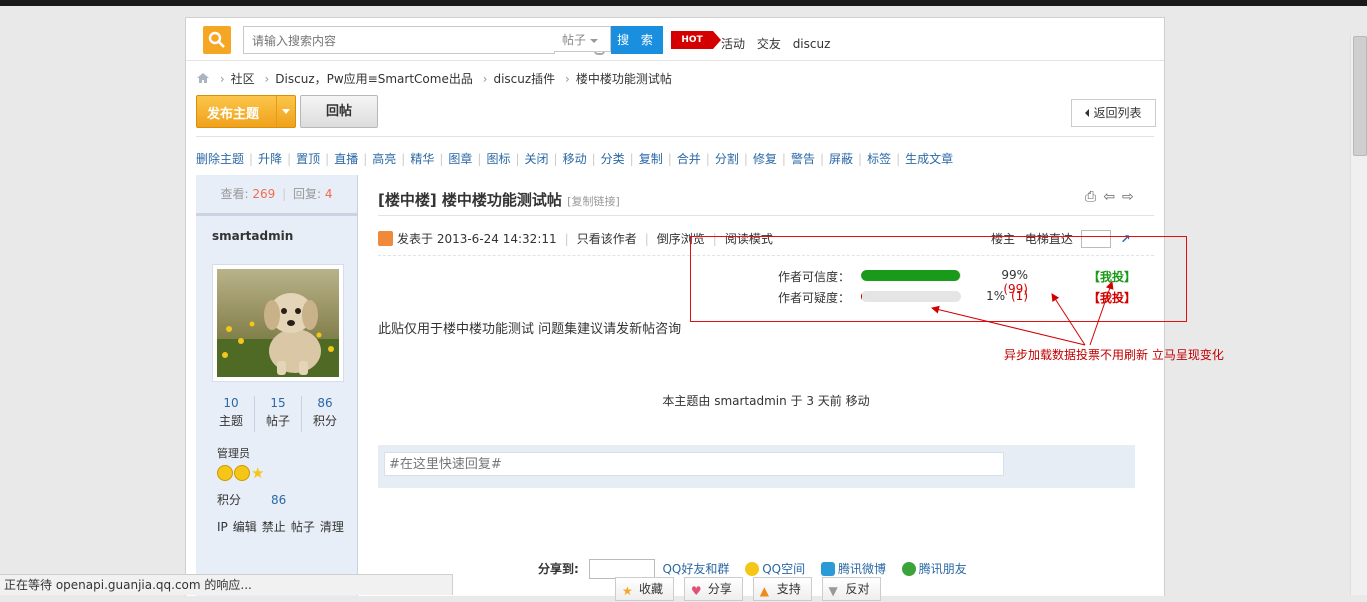 Image resolution: width=1367 pixels, height=602 pixels. I want to click on mod-action-15: 警告, so click(803, 159).